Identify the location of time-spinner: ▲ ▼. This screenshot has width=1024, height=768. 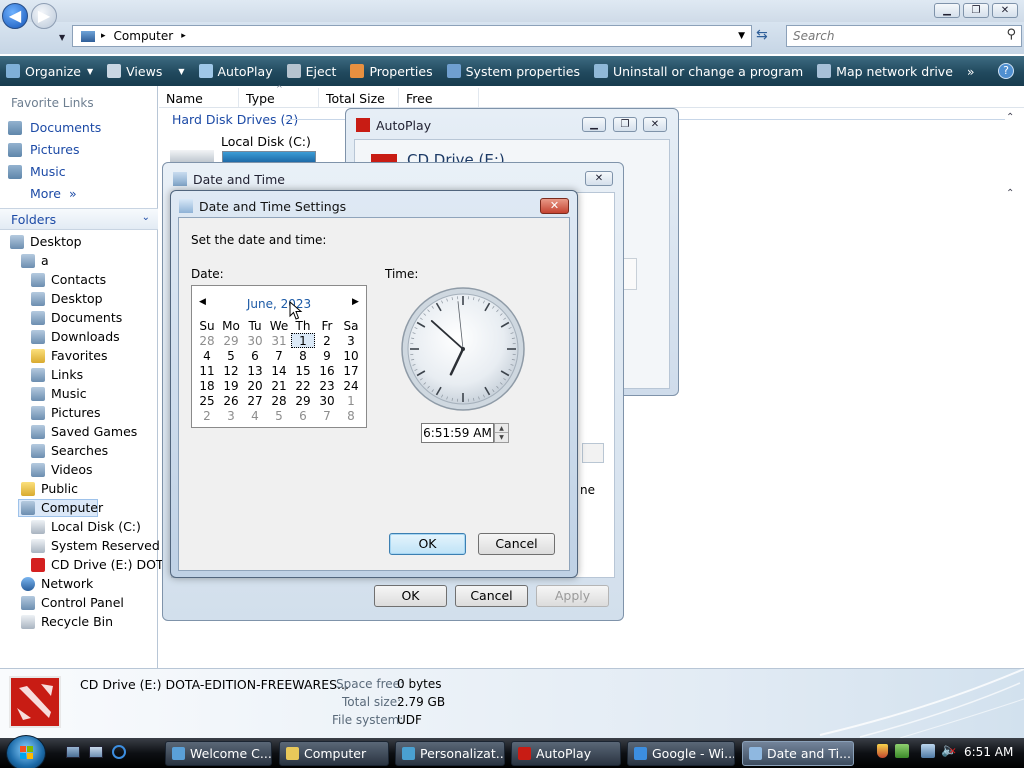
(501, 433).